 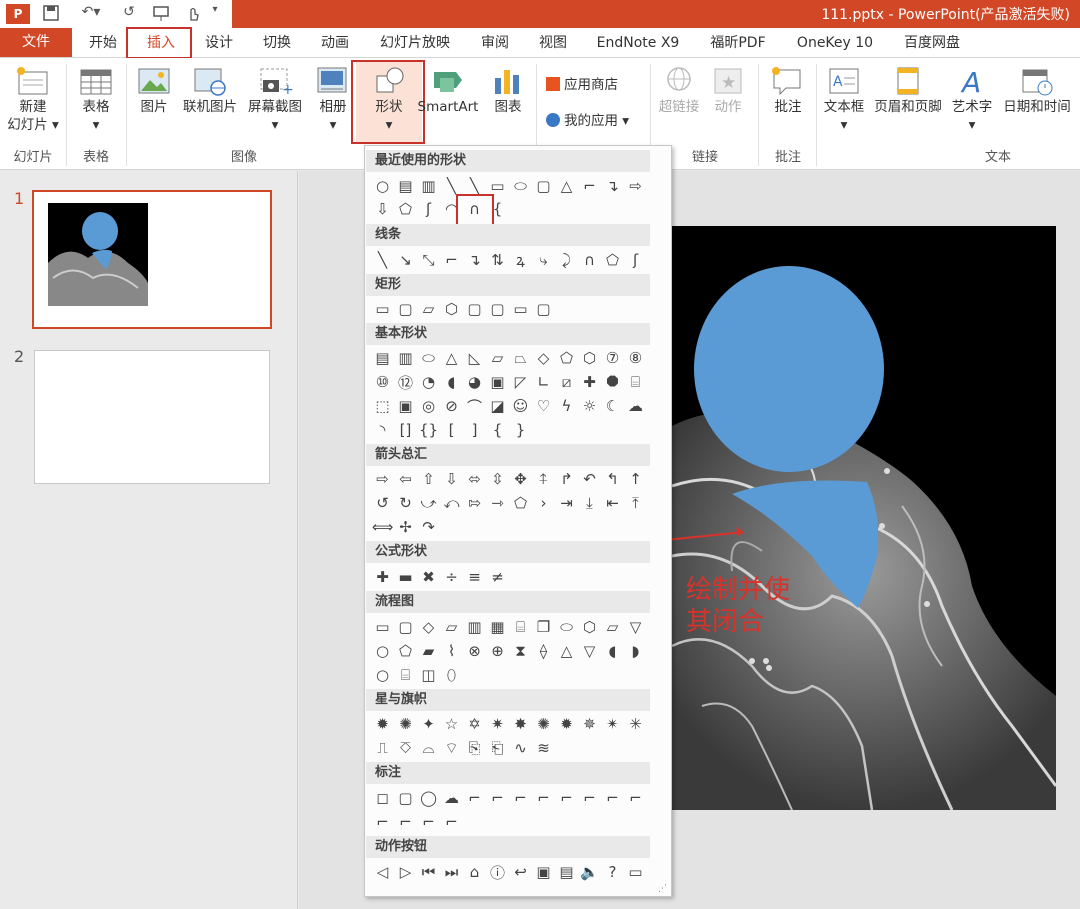 What do you see at coordinates (635, 382) in the screenshot?
I see `can-icon: ⌸` at bounding box center [635, 382].